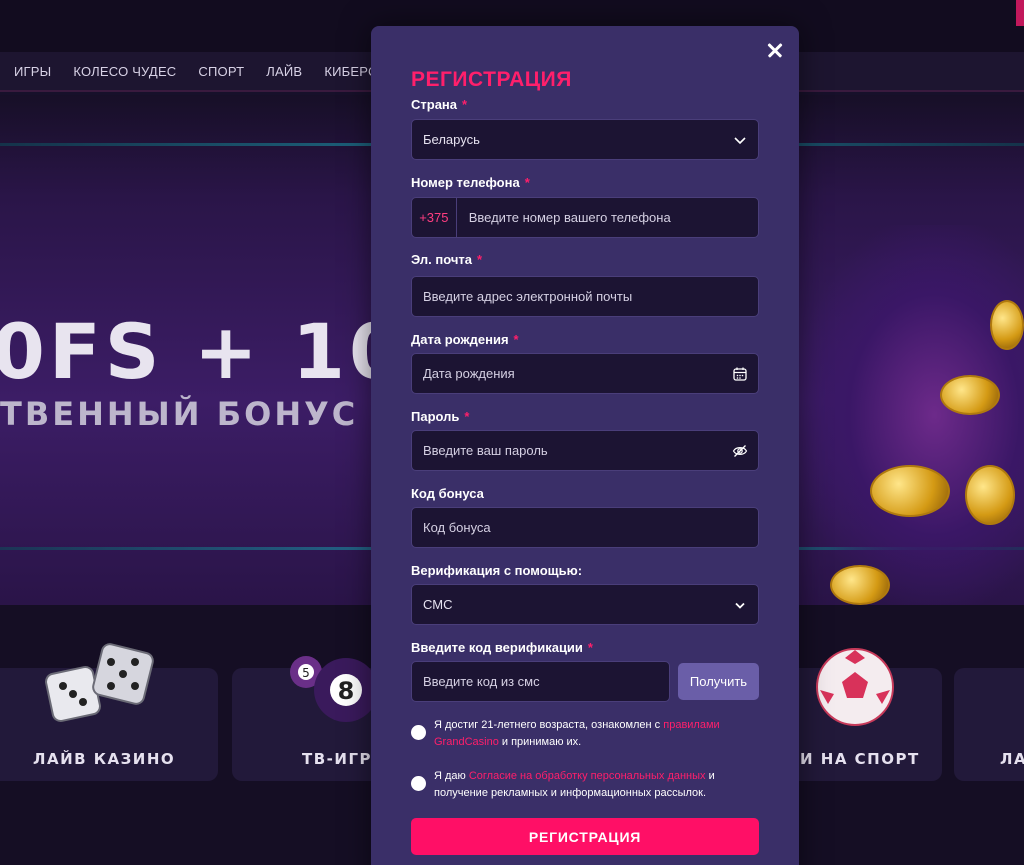  What do you see at coordinates (442, 259) in the screenshot?
I see `email-label-text: Эл. почта` at bounding box center [442, 259].